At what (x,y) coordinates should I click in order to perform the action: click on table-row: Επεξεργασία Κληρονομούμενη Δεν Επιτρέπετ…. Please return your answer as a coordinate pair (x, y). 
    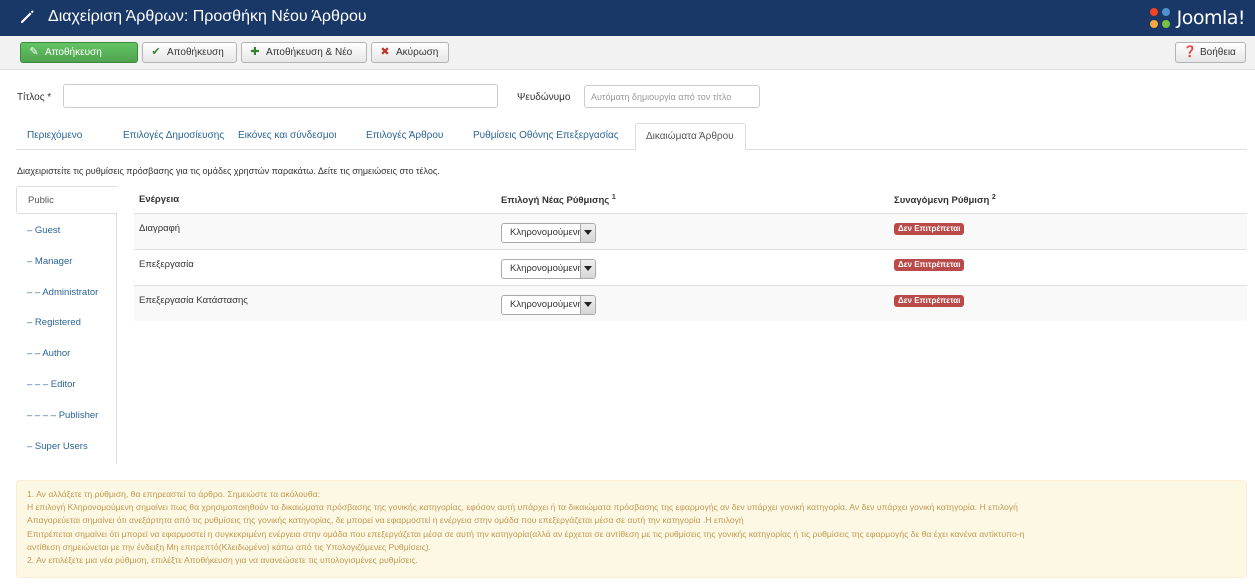
    Looking at the image, I should click on (690, 267).